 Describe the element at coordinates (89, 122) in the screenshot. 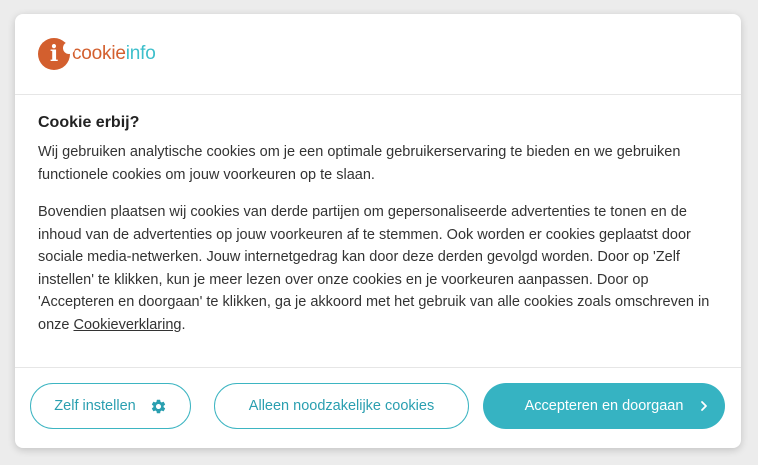

I see `dialog-title: Cookie erbij?` at that location.